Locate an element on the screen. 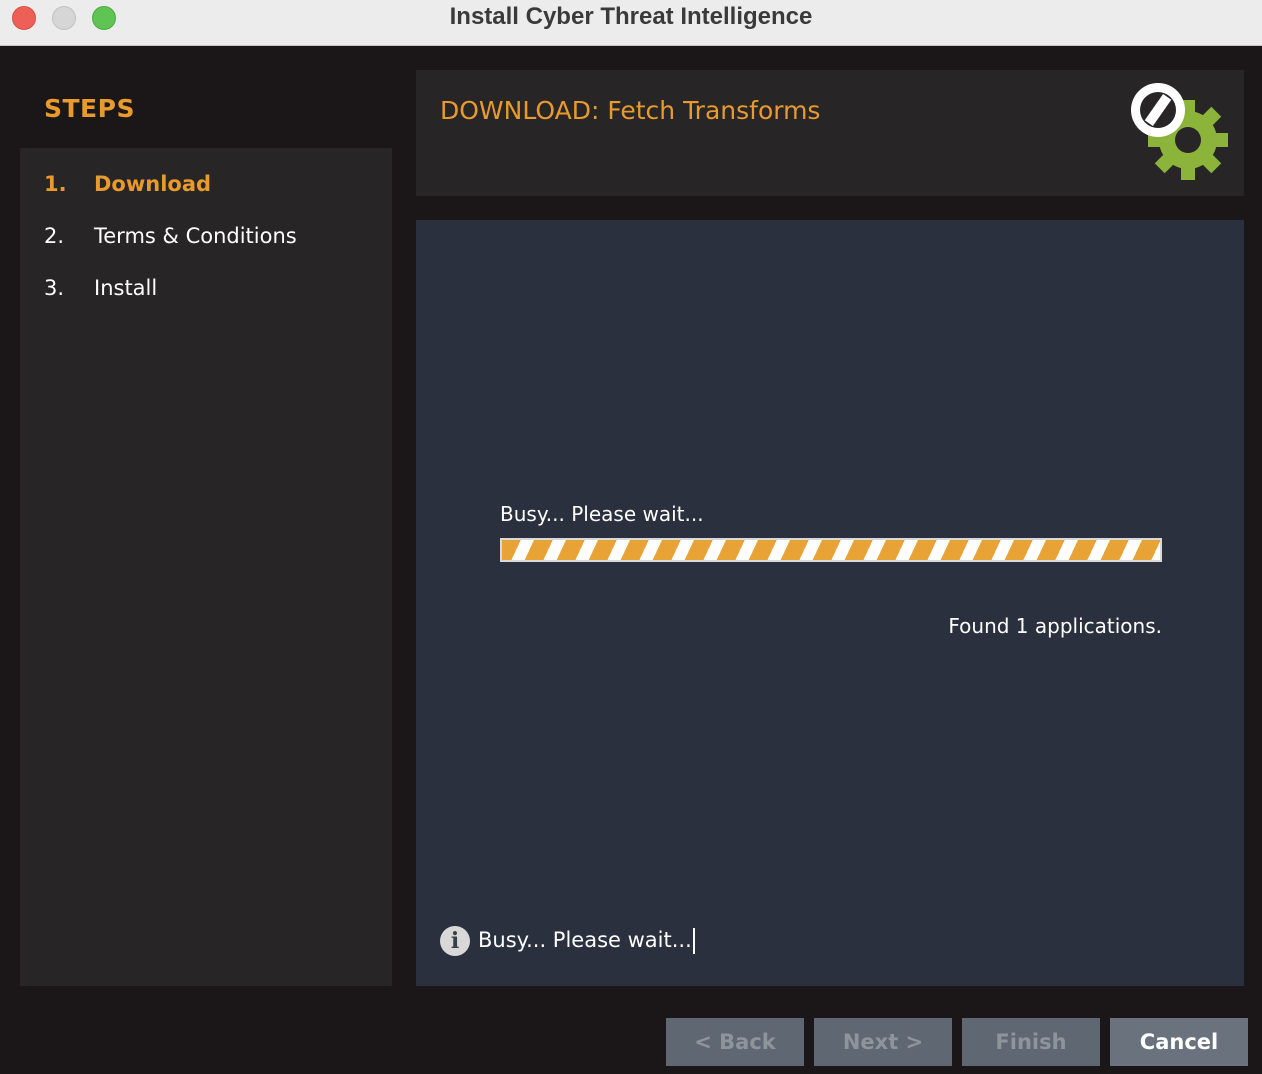  info-icon: i is located at coordinates (455, 941).